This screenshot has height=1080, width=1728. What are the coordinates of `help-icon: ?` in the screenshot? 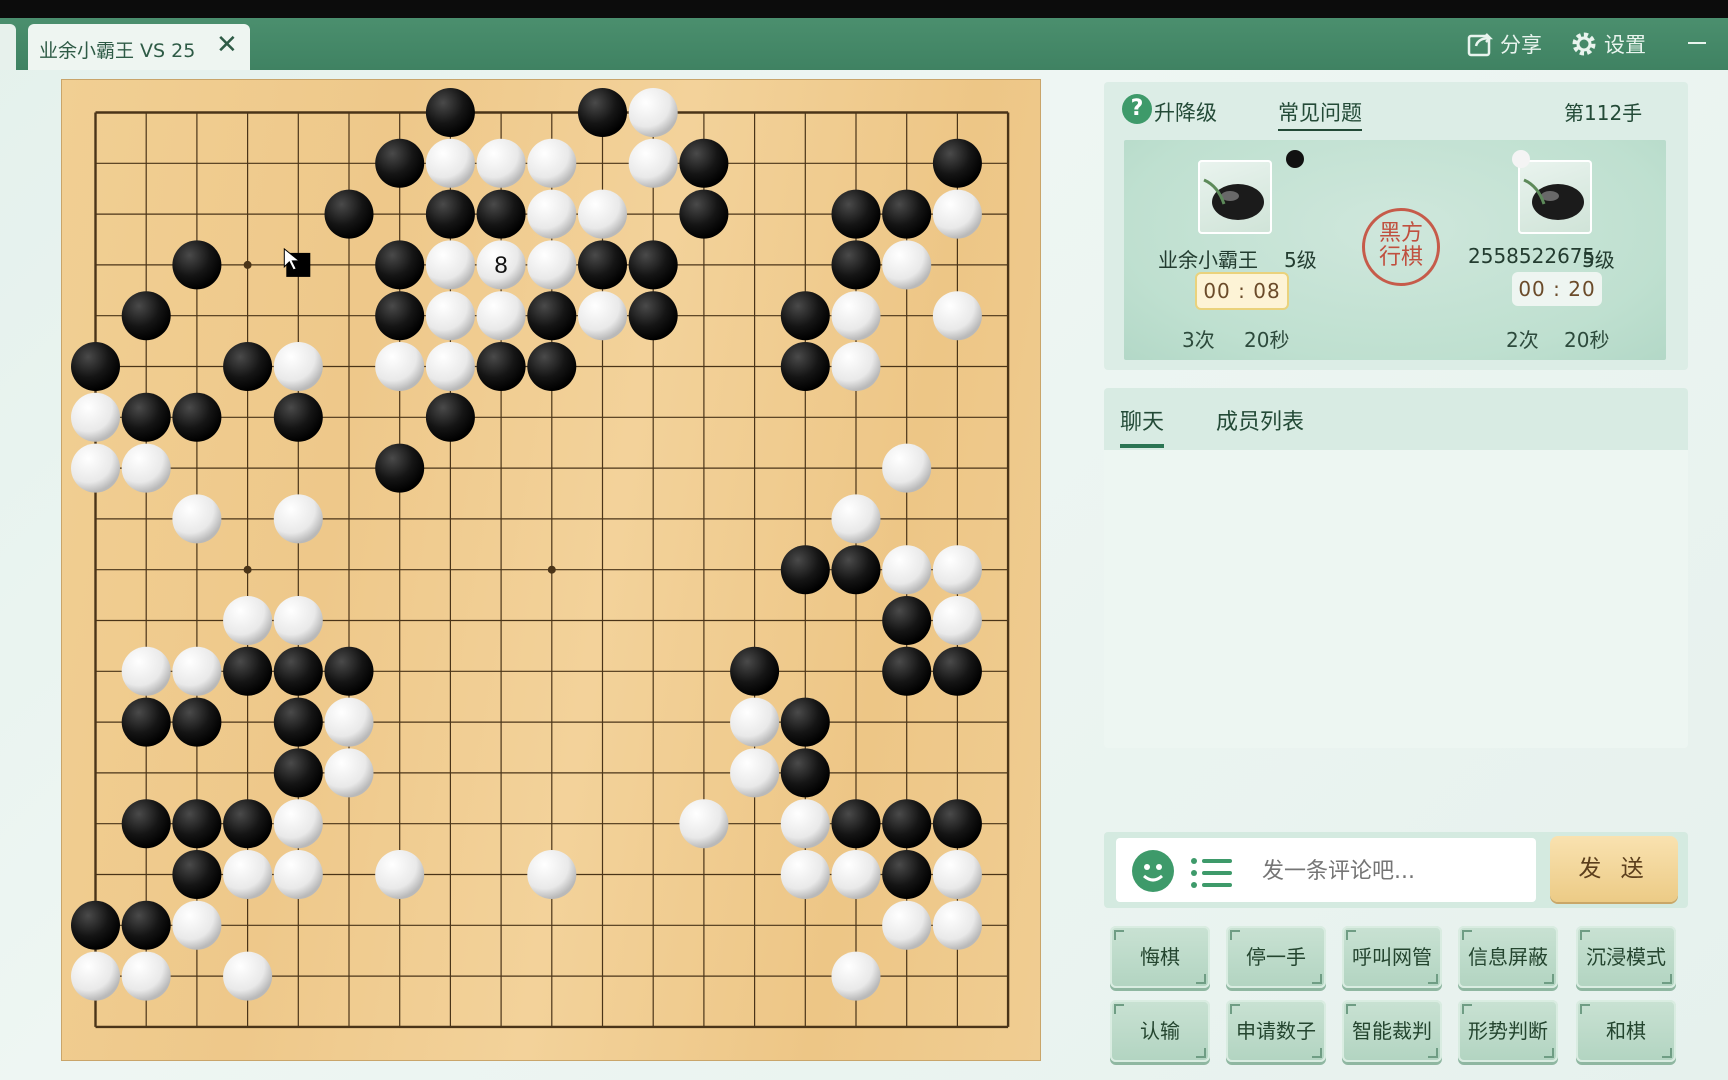 It's located at (1137, 109).